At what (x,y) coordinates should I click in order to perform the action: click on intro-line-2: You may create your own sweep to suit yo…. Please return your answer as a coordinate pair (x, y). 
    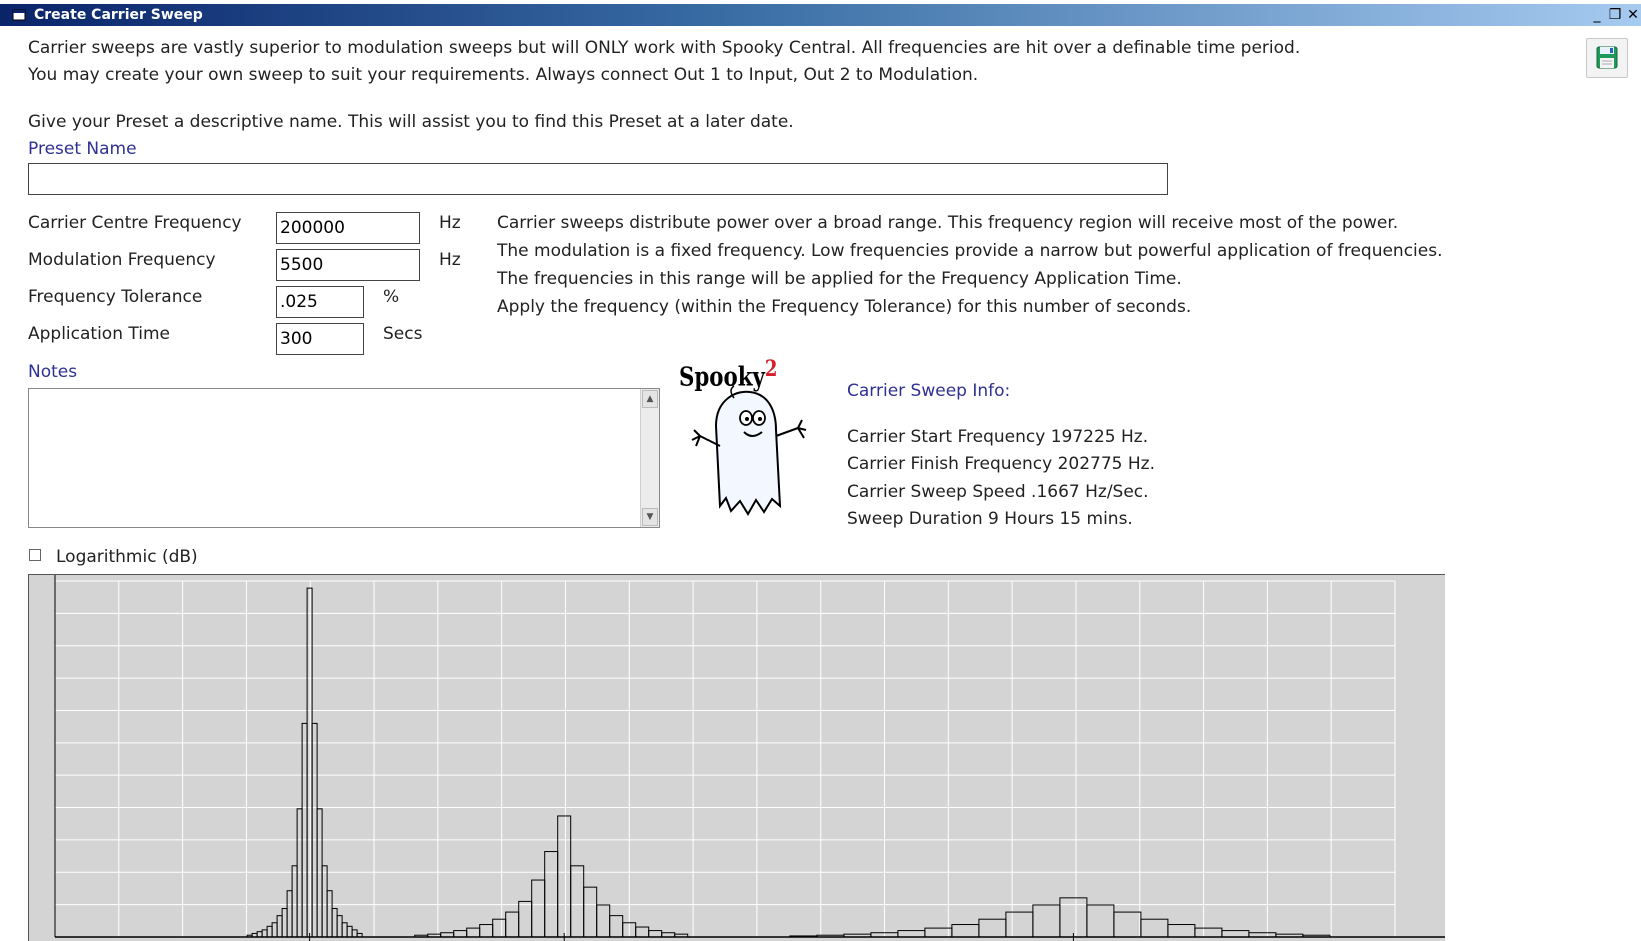
    Looking at the image, I should click on (503, 75).